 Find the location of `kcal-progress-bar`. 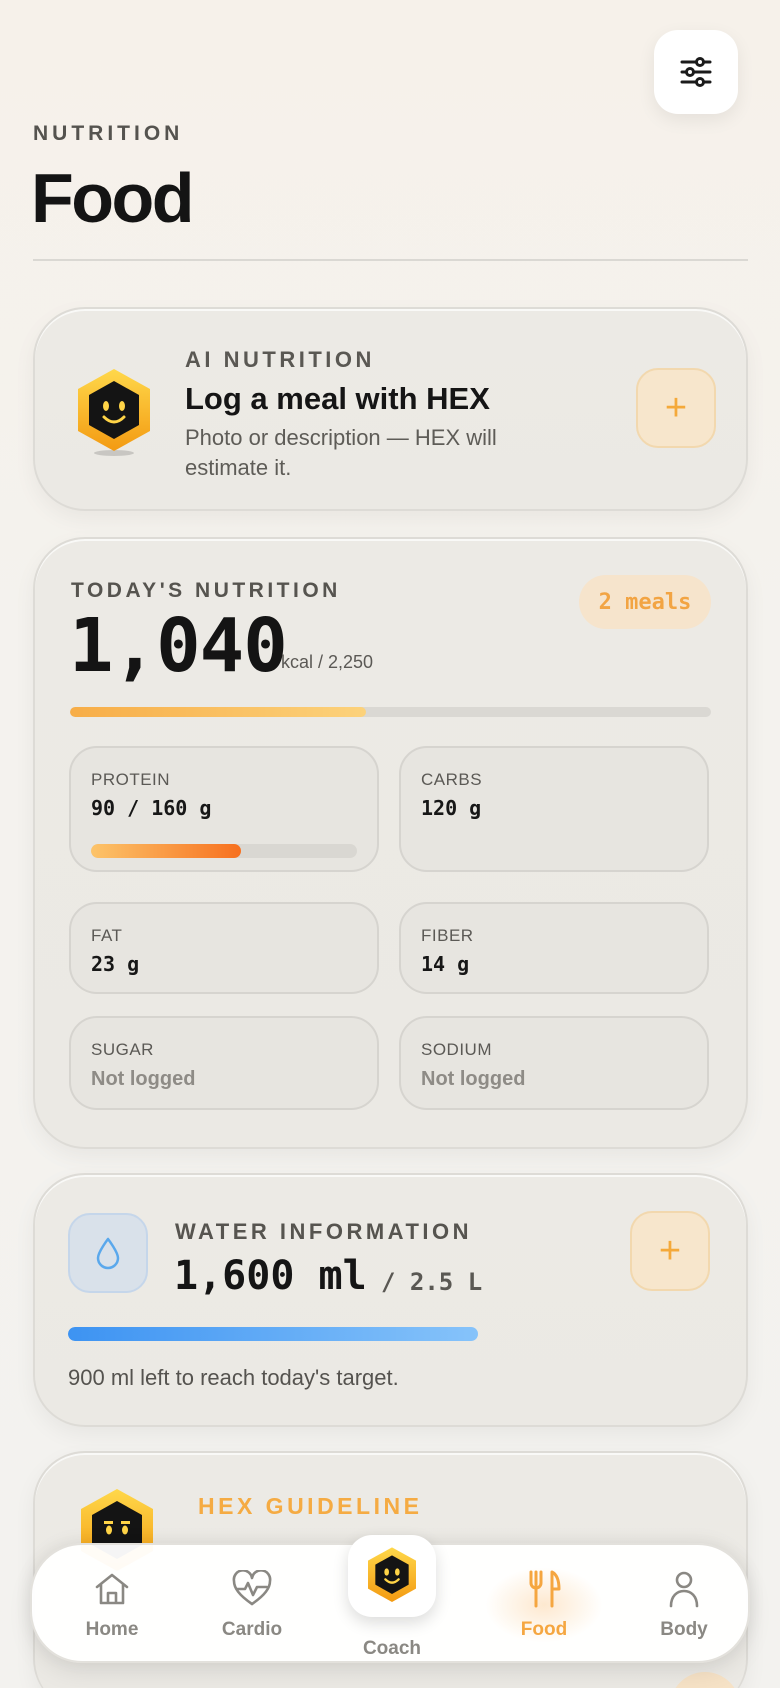

kcal-progress-bar is located at coordinates (390, 712).